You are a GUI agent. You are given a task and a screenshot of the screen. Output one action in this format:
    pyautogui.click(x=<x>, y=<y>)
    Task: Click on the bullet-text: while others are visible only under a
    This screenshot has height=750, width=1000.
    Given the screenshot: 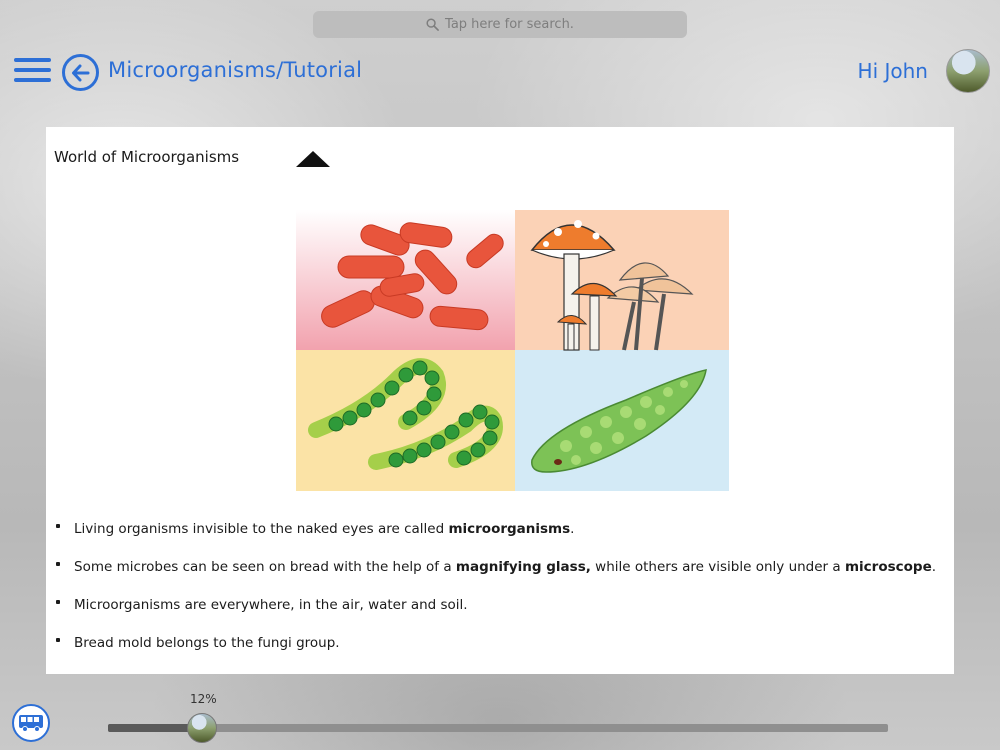 What is the action you would take?
    pyautogui.click(x=717, y=567)
    